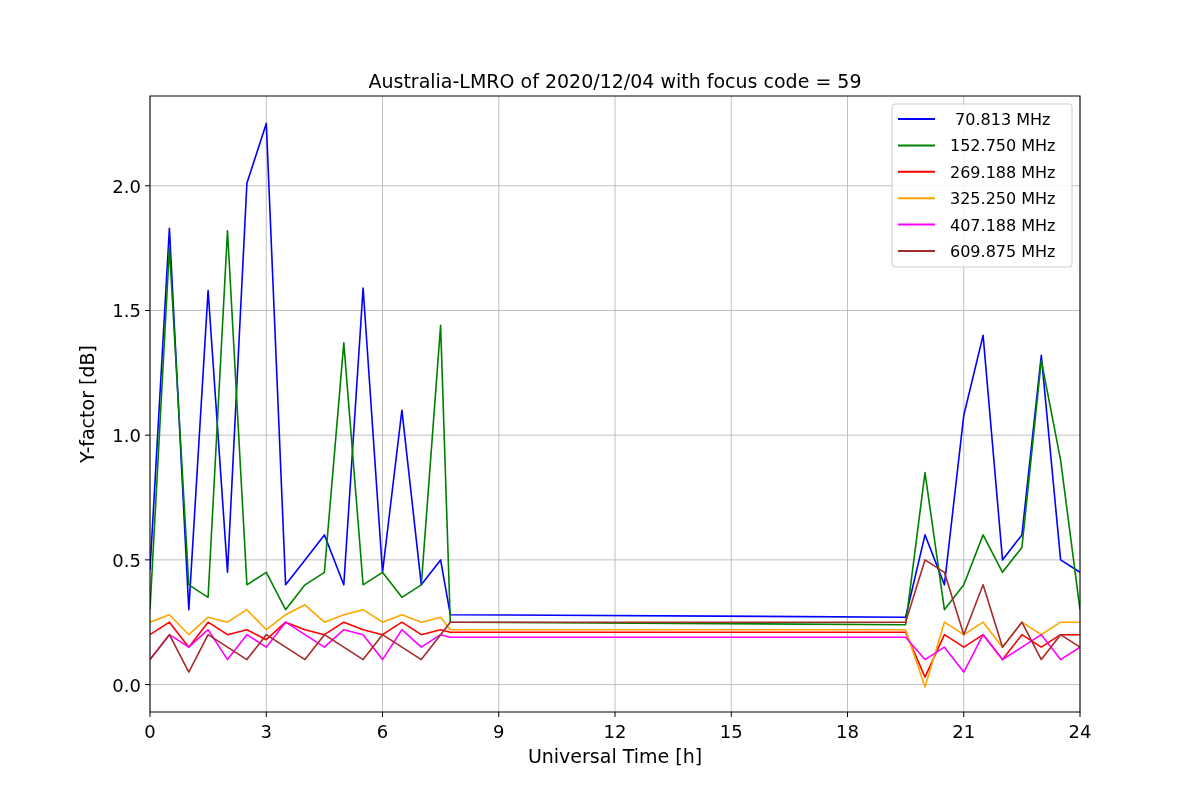 The height and width of the screenshot is (800, 1200). What do you see at coordinates (126, 685) in the screenshot?
I see `y-tick-label: 0.0` at bounding box center [126, 685].